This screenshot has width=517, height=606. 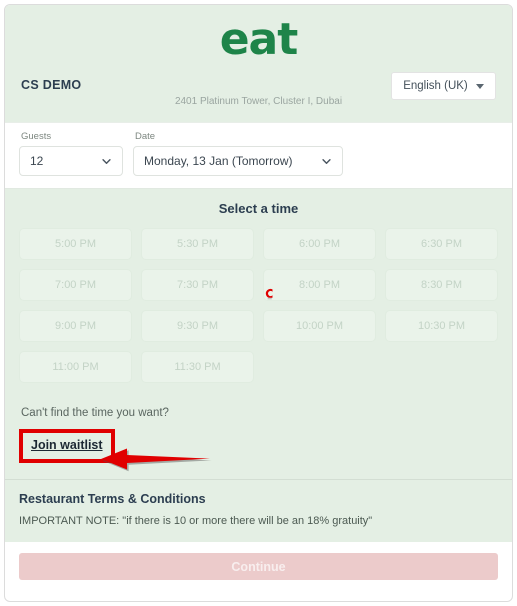 What do you see at coordinates (197, 285) in the screenshot?
I see `time-slot: 7:30 PM` at bounding box center [197, 285].